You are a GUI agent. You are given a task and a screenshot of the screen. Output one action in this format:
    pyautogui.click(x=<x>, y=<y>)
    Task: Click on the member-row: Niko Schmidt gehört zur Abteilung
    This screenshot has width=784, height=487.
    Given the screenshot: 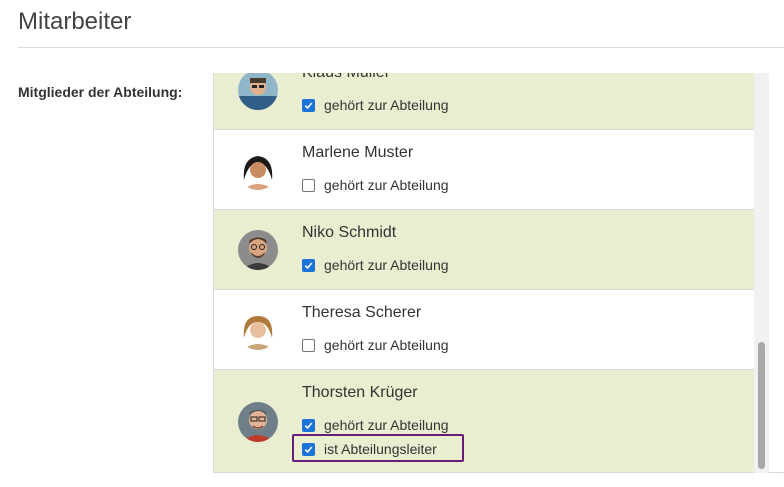 What is the action you would take?
    pyautogui.click(x=484, y=250)
    